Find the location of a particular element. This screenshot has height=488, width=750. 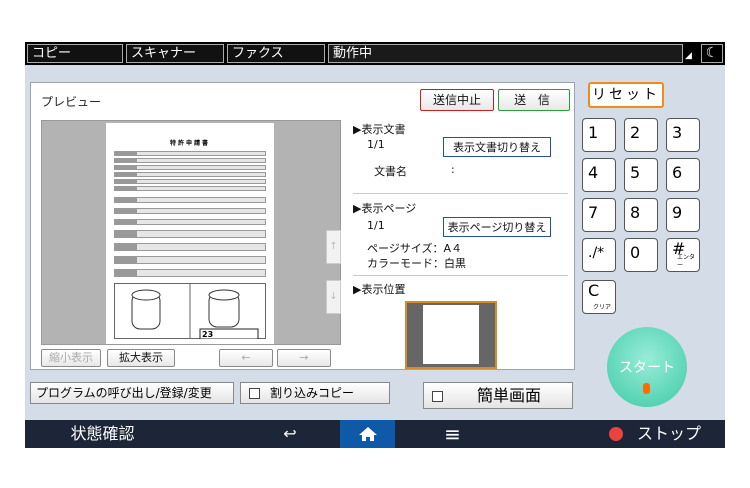

document-title: 特許申請書 is located at coordinates (189, 143).